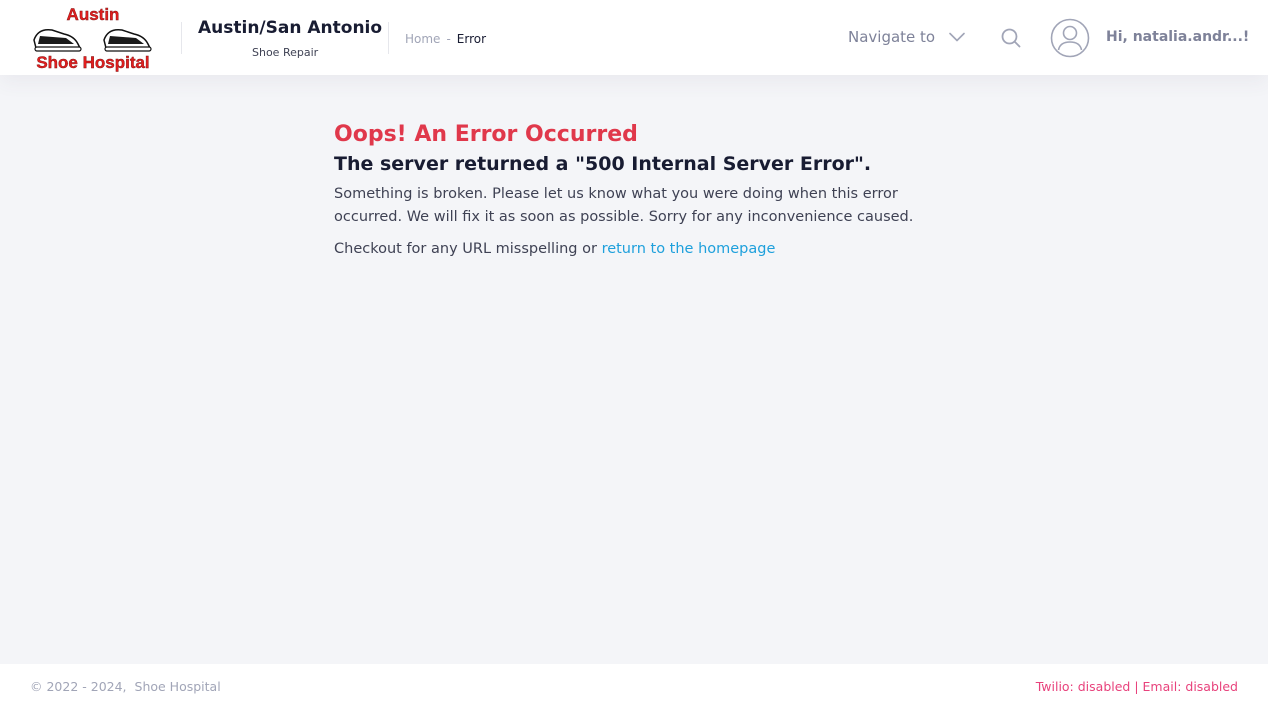 The height and width of the screenshot is (709, 1268). Describe the element at coordinates (471, 39) in the screenshot. I see `breadcrumb-current: Error` at that location.